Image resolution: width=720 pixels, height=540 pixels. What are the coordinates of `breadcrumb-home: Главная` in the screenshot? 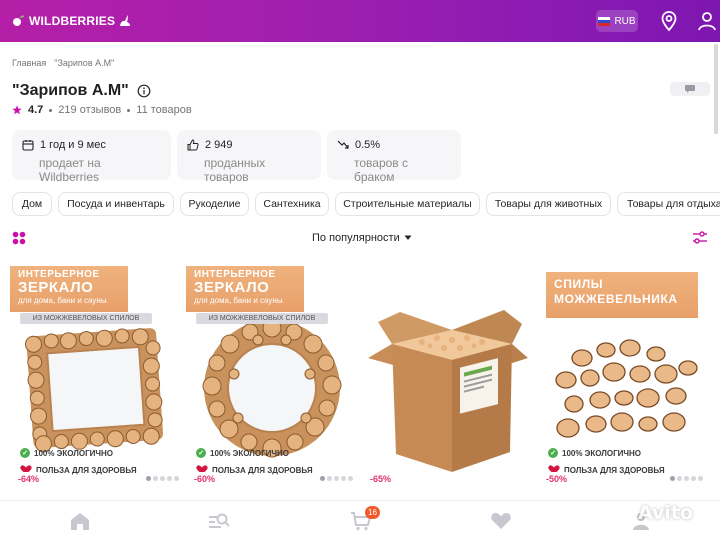 It's located at (29, 63).